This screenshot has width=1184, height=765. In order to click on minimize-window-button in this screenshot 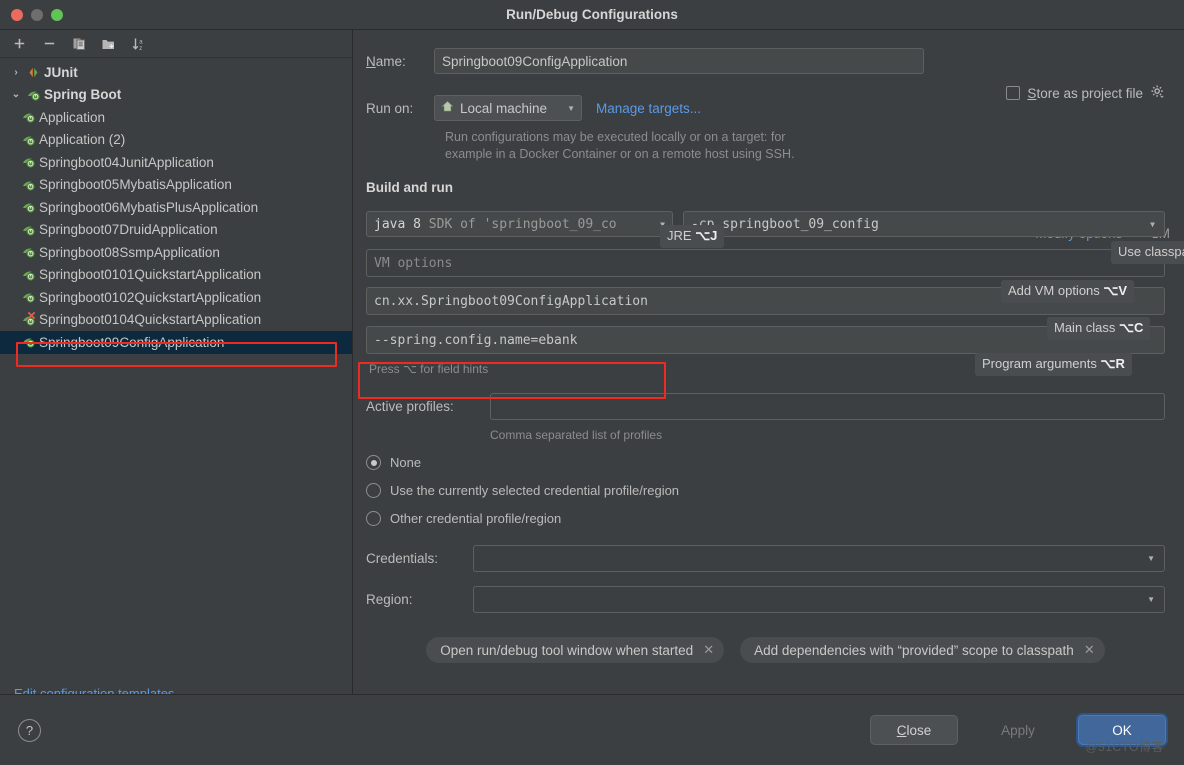, I will do `click(37, 14)`.